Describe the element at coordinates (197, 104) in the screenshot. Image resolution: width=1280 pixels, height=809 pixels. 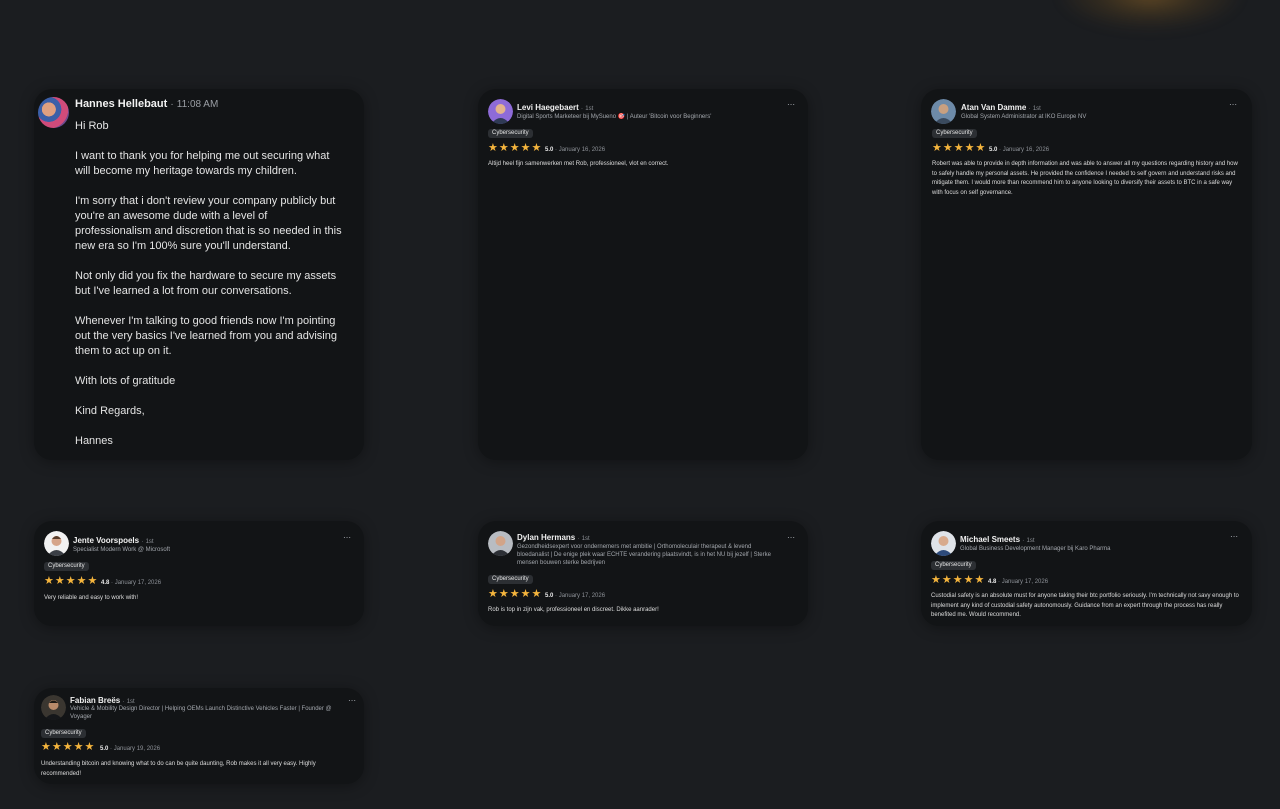
I see `message-time: 11:08 AM` at that location.